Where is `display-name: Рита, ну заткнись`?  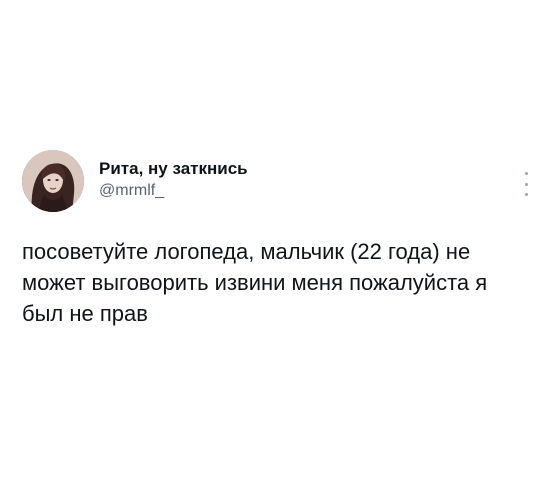
display-name: Рита, ну заткнись is located at coordinates (173, 168).